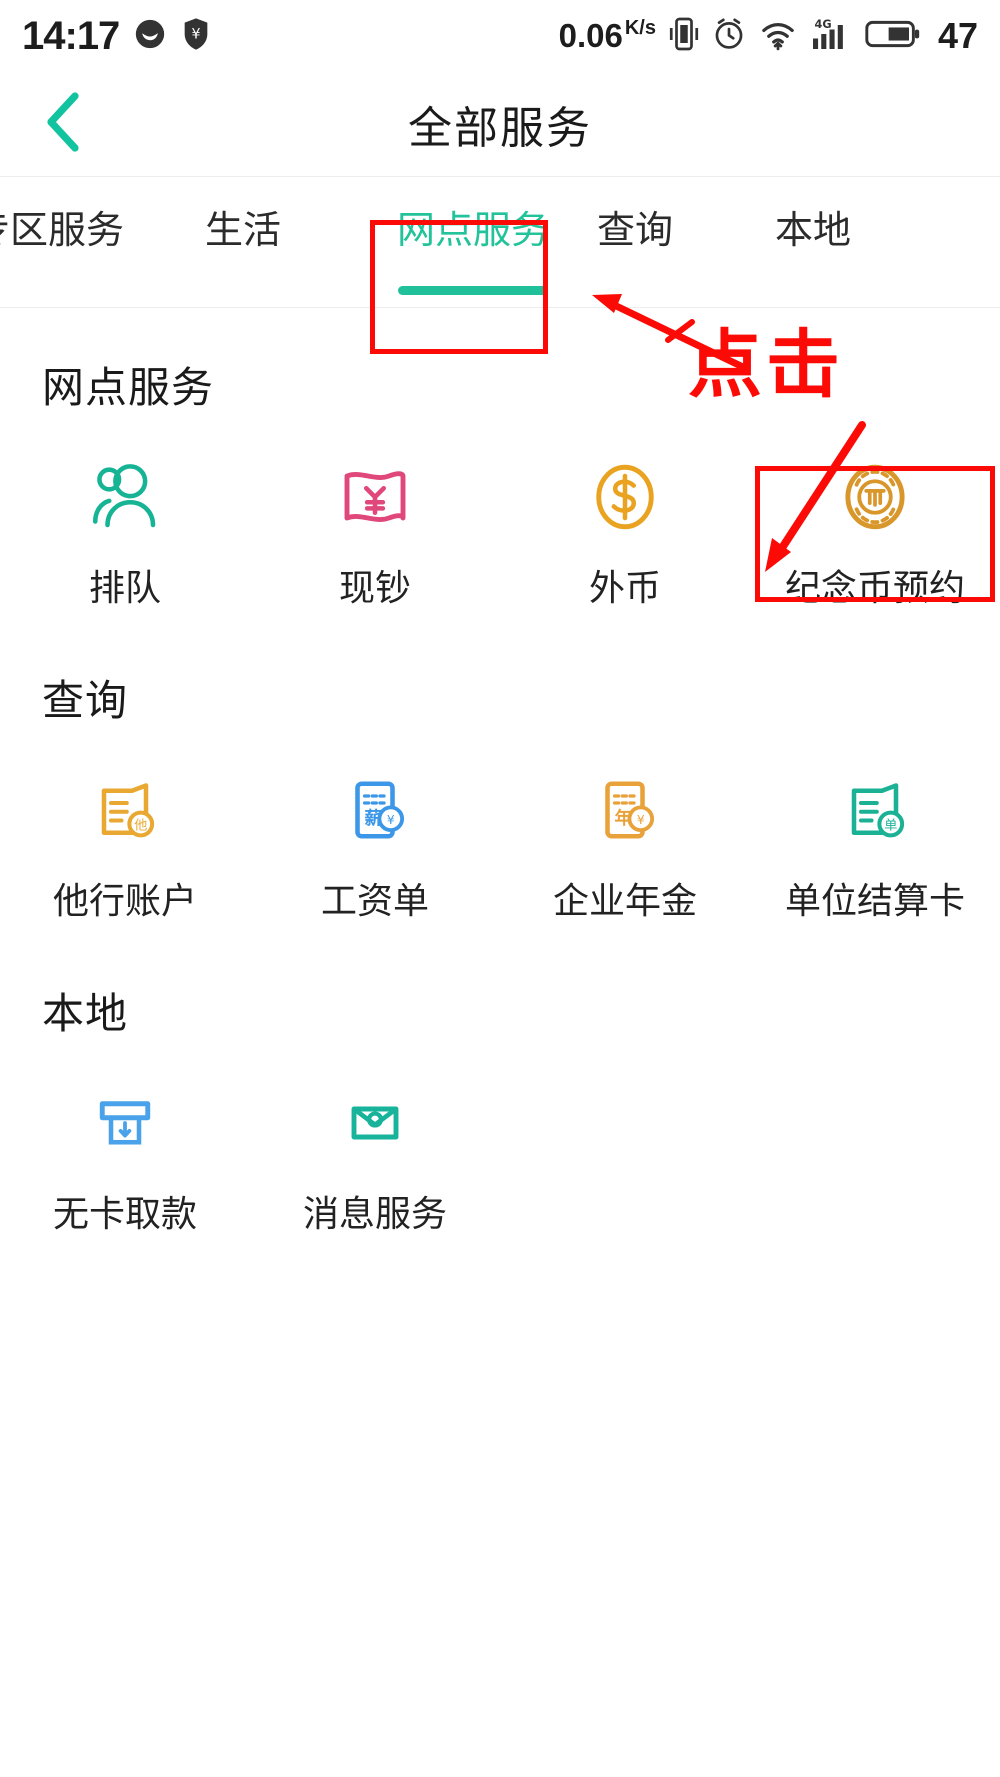  Describe the element at coordinates (875, 810) in the screenshot. I see `settlement-card-icon: 单` at that location.